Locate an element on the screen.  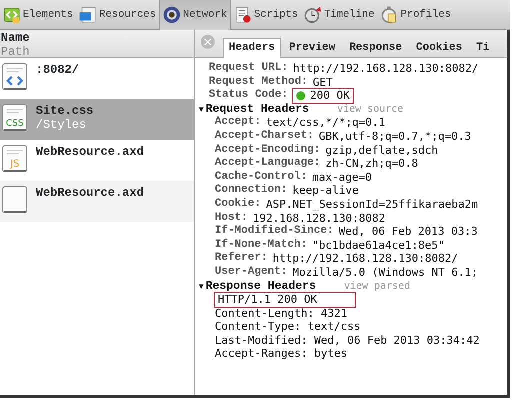
section-title: Response Headers is located at coordinates (261, 286).